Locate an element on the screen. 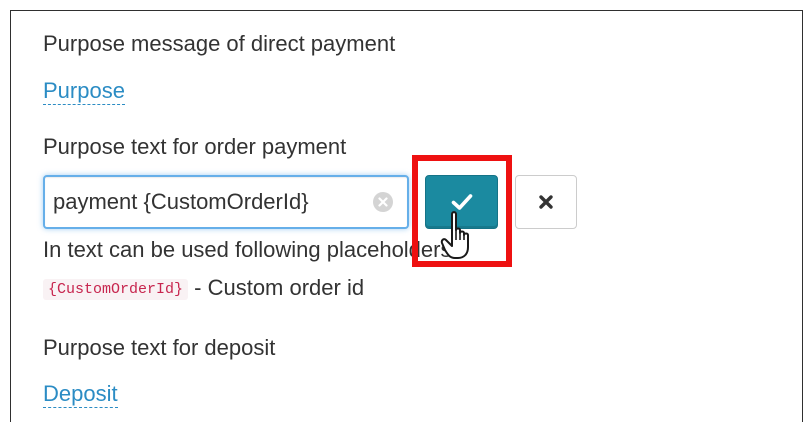  order-payment-label: Purpose text for order payment is located at coordinates (195, 146).